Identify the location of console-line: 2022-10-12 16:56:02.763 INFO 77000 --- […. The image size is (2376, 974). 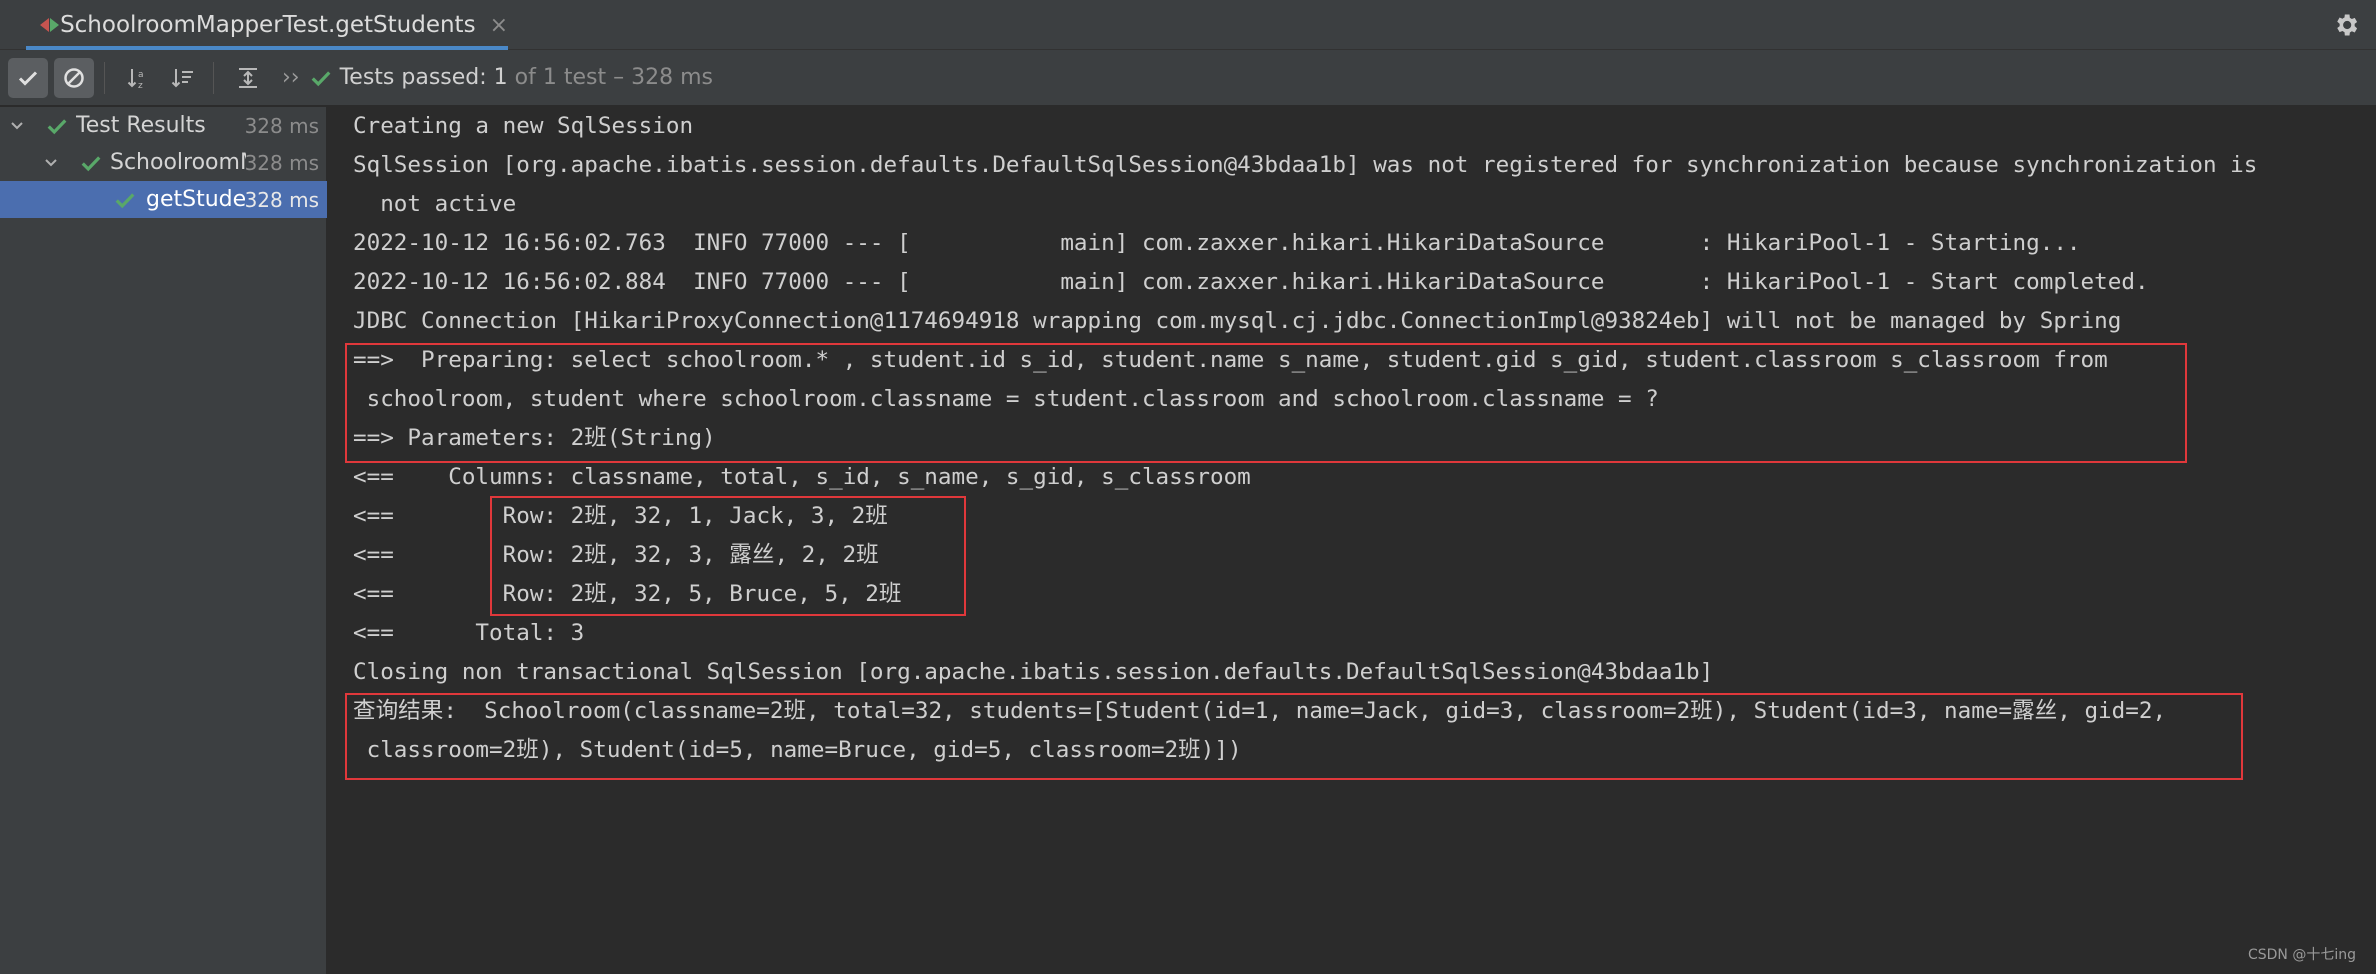
(1217, 243).